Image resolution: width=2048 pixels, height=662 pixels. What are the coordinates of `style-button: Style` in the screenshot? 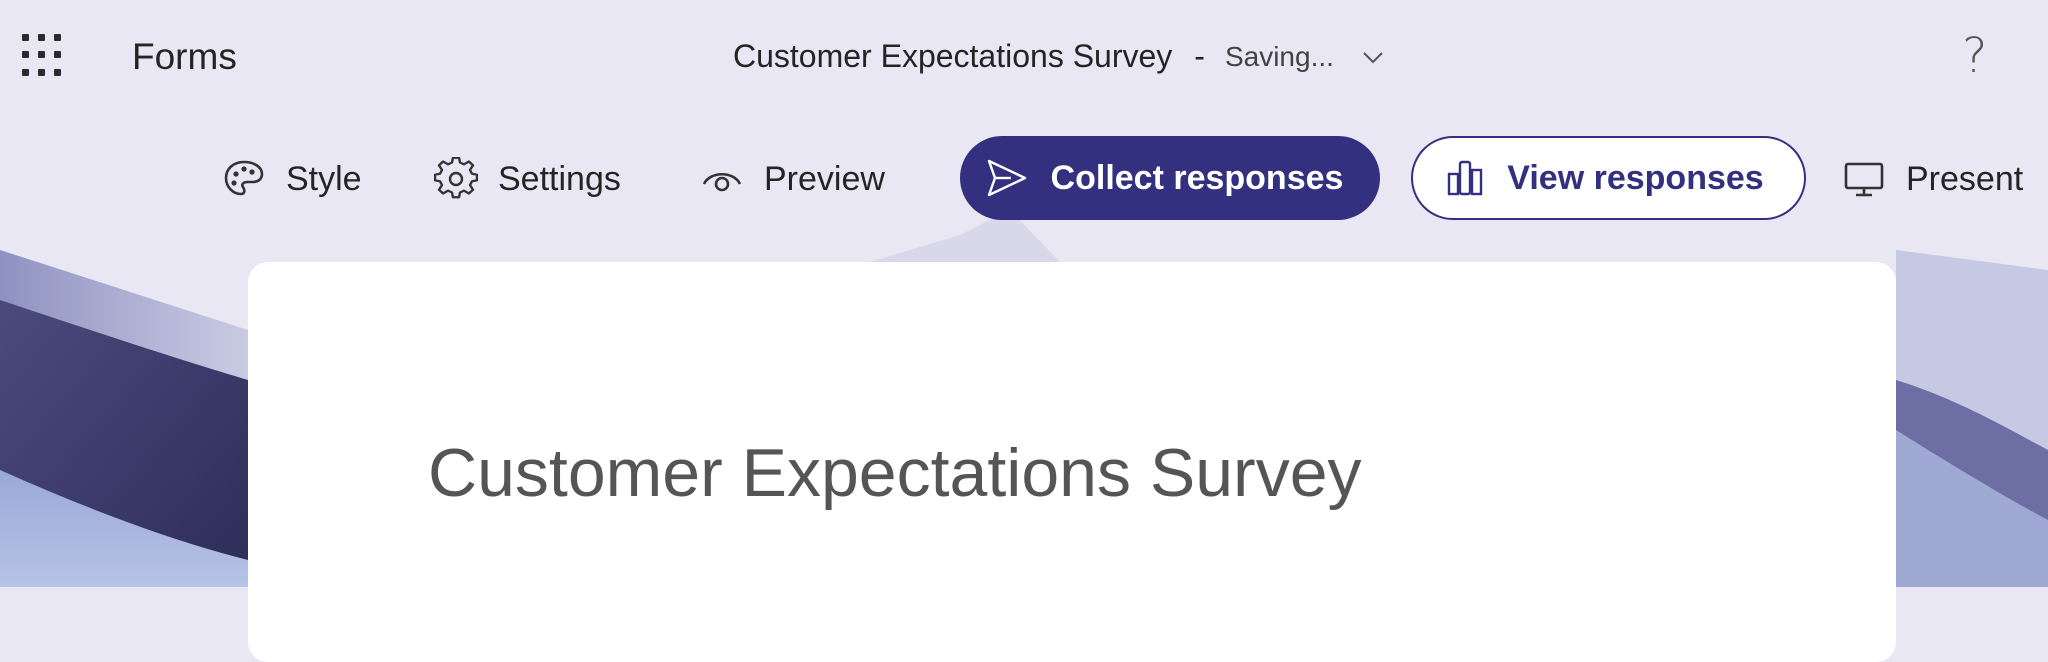 It's located at (292, 179).